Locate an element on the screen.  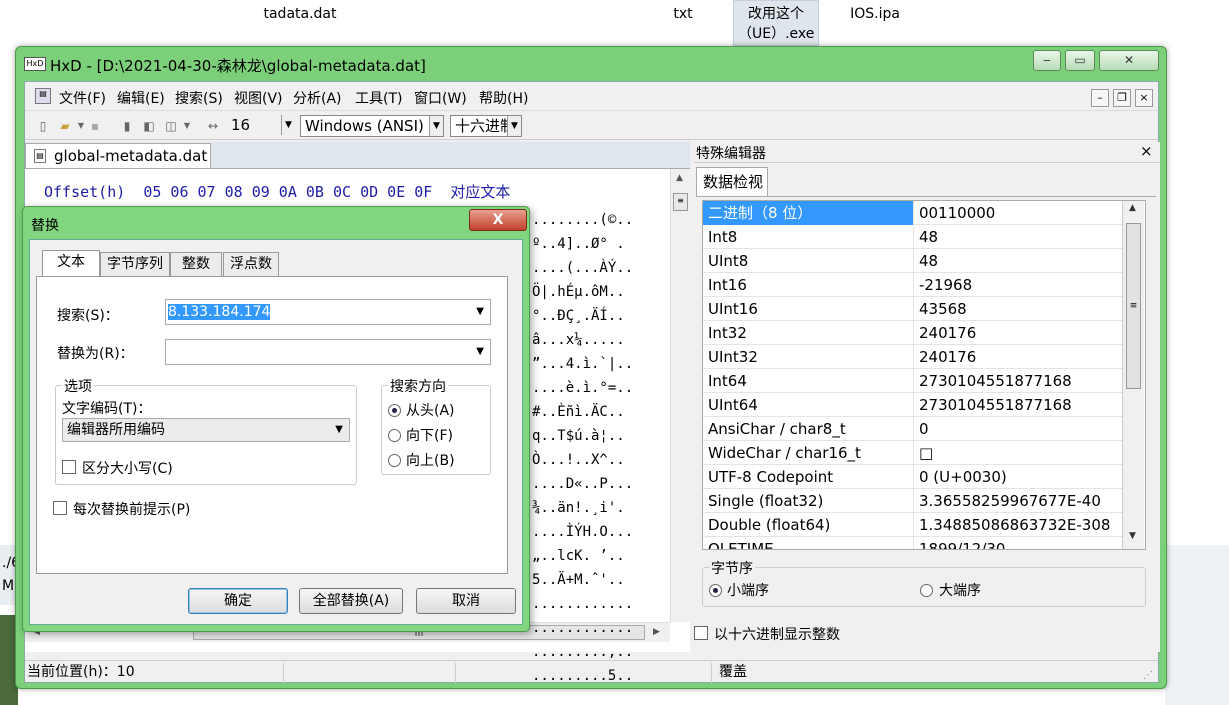
inspector-row: OLETIME 1899/12/30 is located at coordinates (916, 543).